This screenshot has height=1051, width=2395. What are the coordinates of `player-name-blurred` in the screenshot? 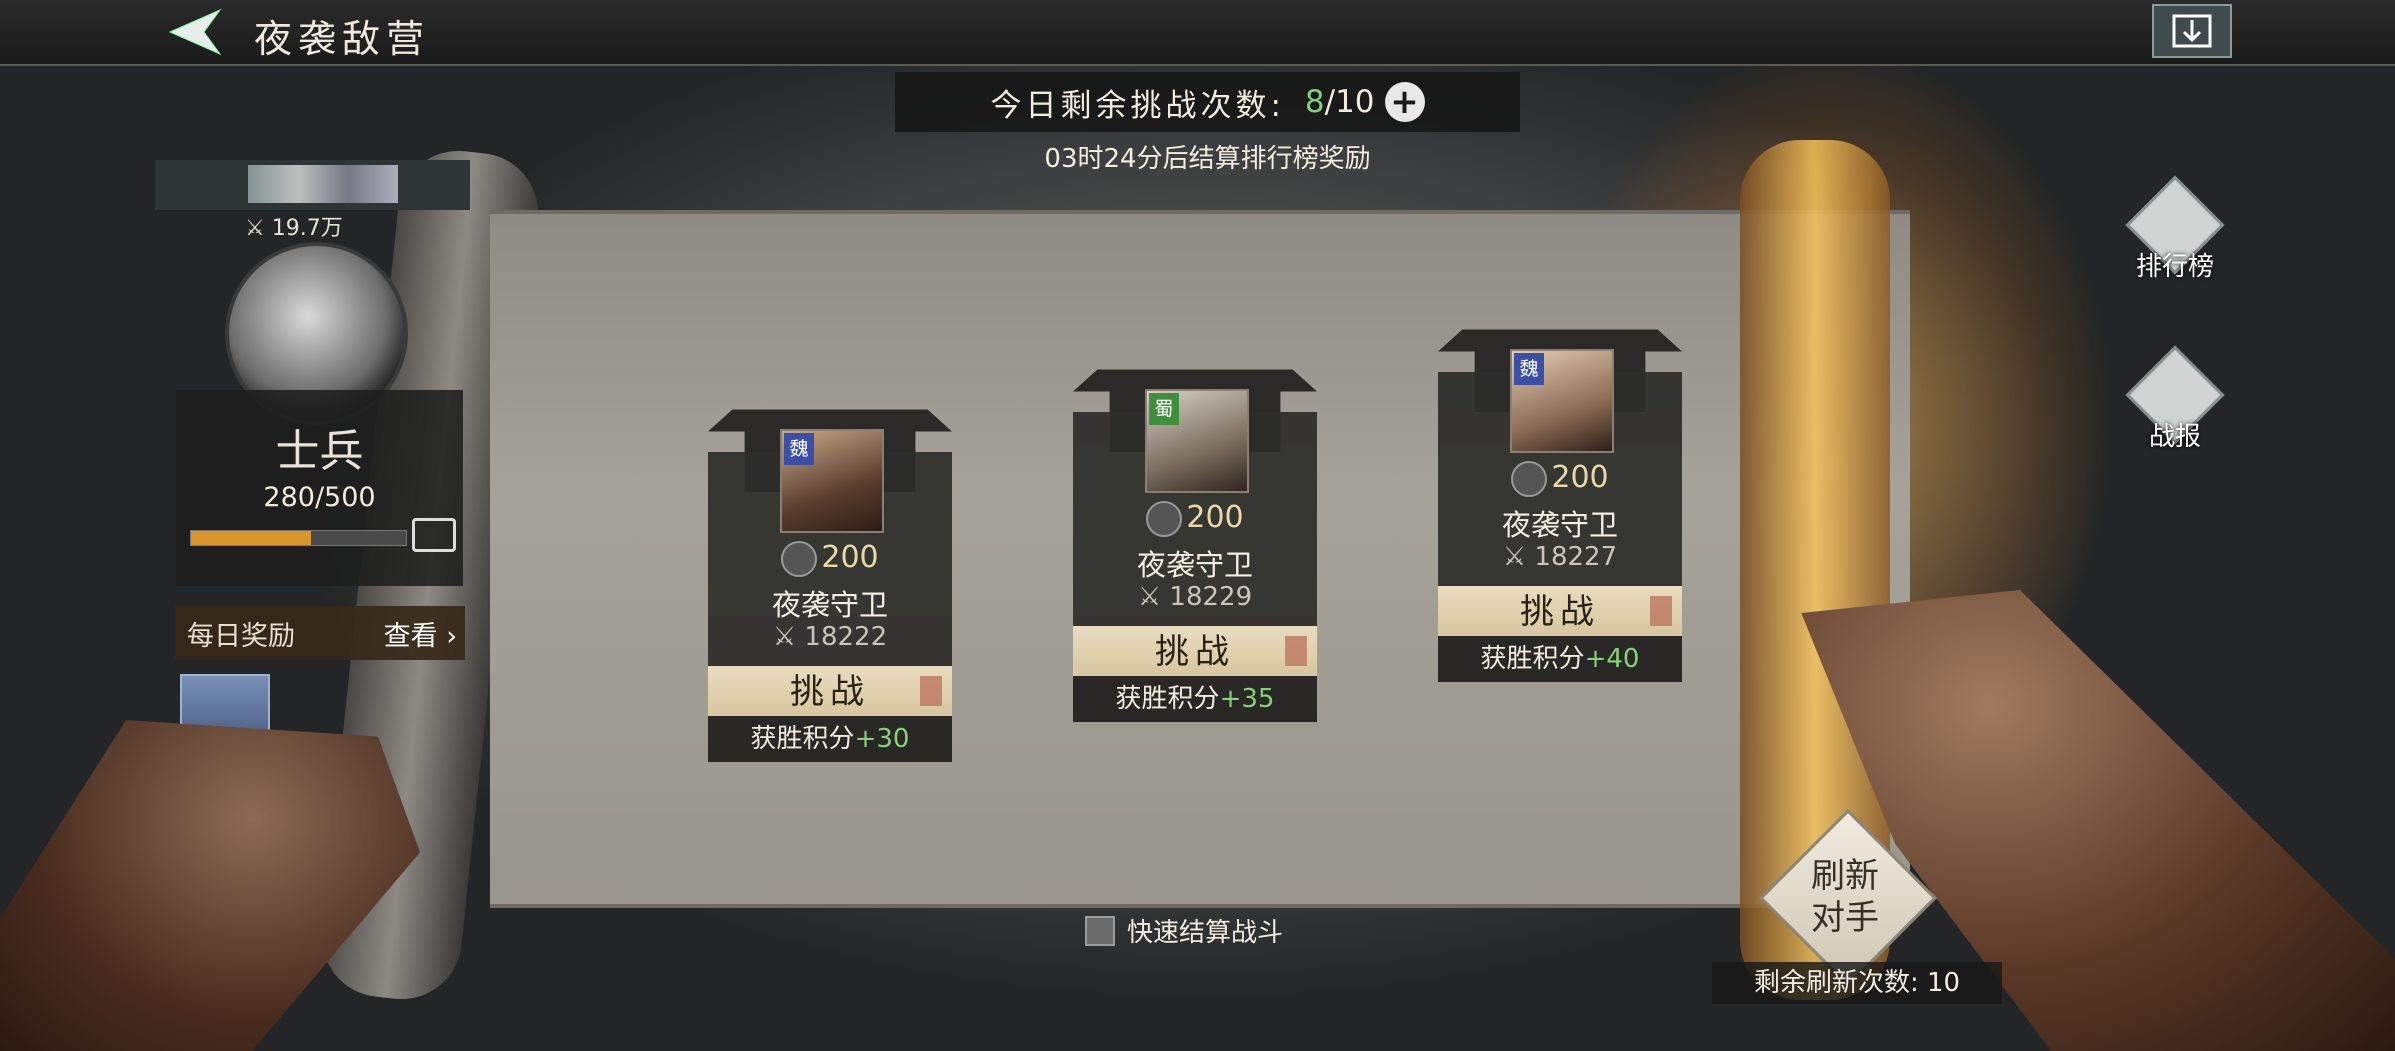 It's located at (323, 184).